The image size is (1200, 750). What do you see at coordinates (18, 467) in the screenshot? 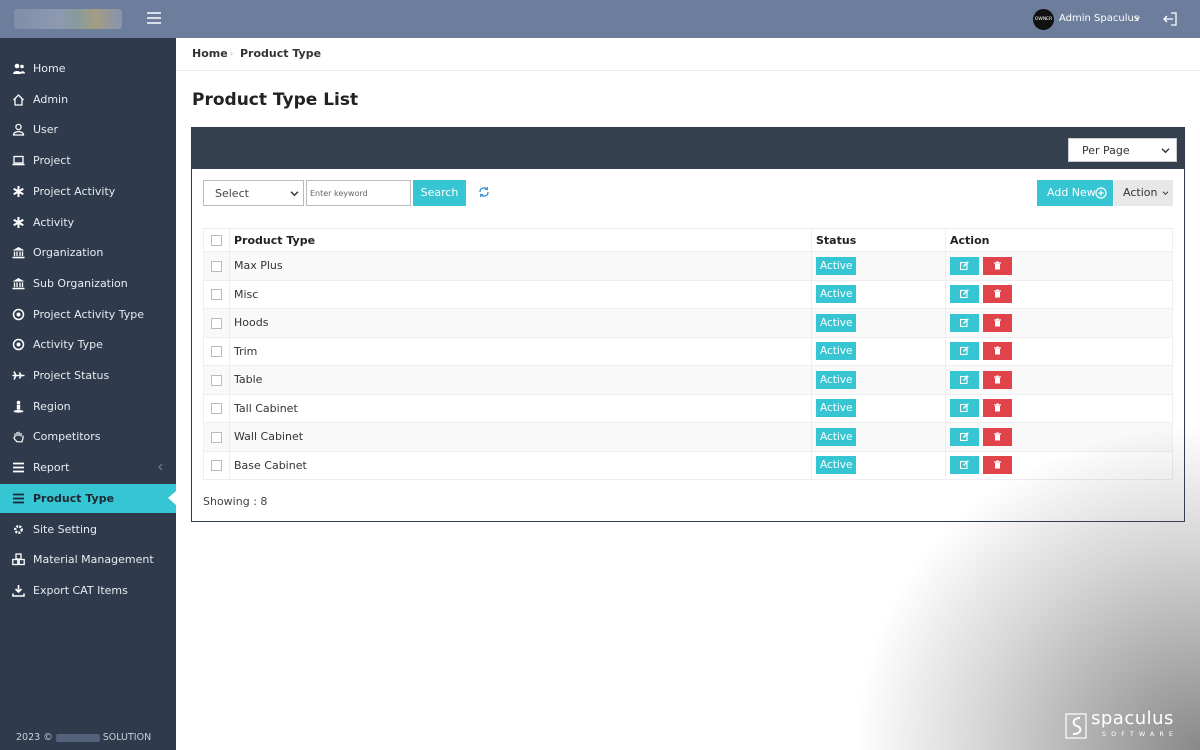
I see `list-icon` at bounding box center [18, 467].